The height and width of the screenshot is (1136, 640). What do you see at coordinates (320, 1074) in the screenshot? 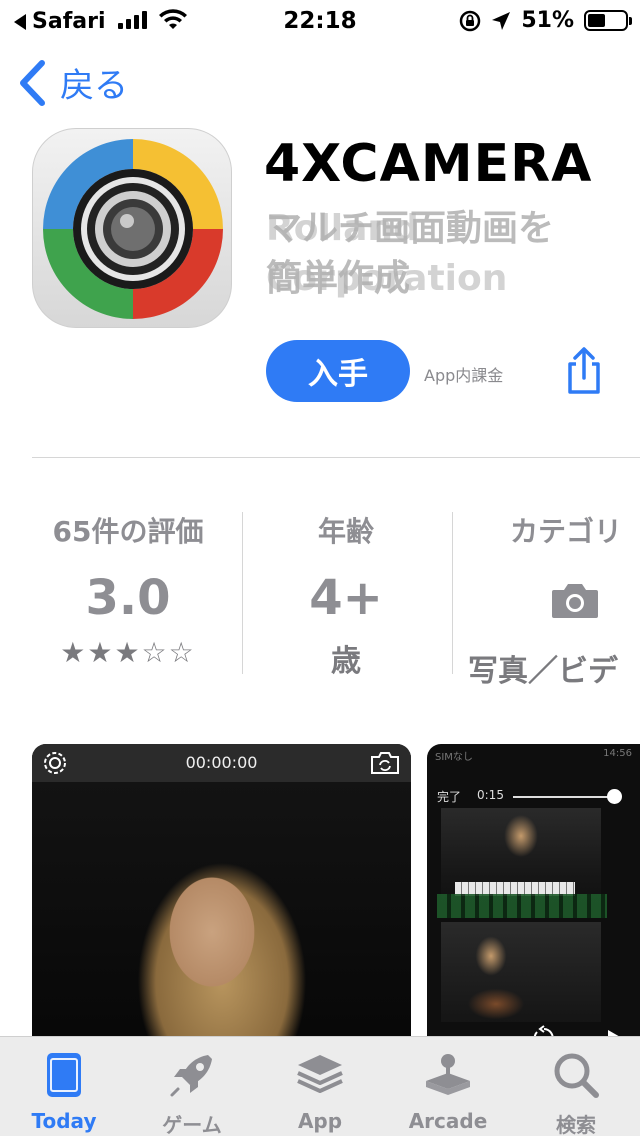
I see `layers-icon` at bounding box center [320, 1074].